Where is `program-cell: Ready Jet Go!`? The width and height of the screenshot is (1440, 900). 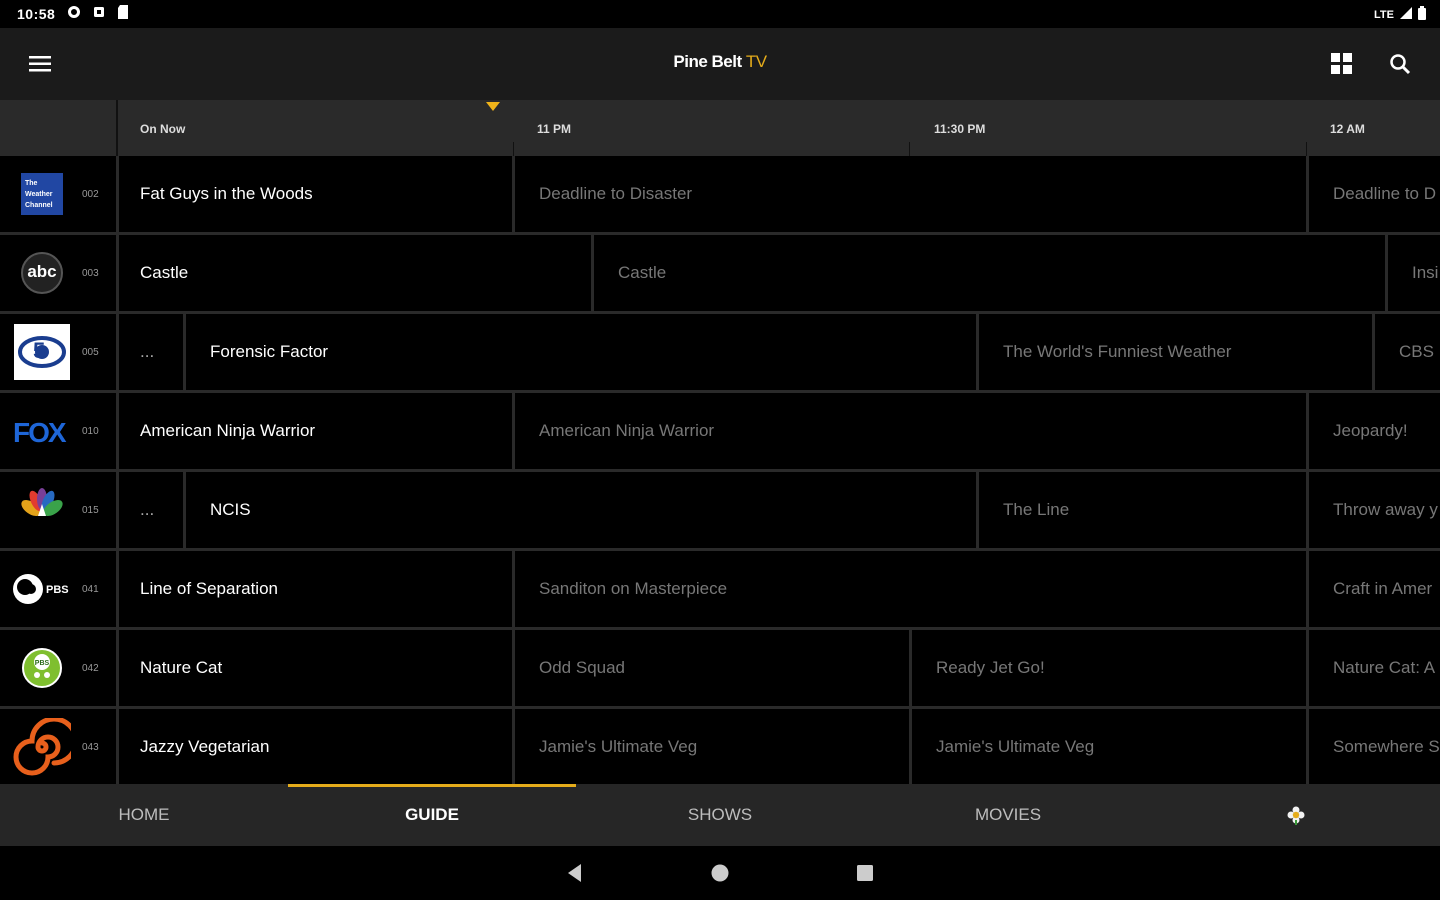
program-cell: Ready Jet Go! is located at coordinates (1110, 668).